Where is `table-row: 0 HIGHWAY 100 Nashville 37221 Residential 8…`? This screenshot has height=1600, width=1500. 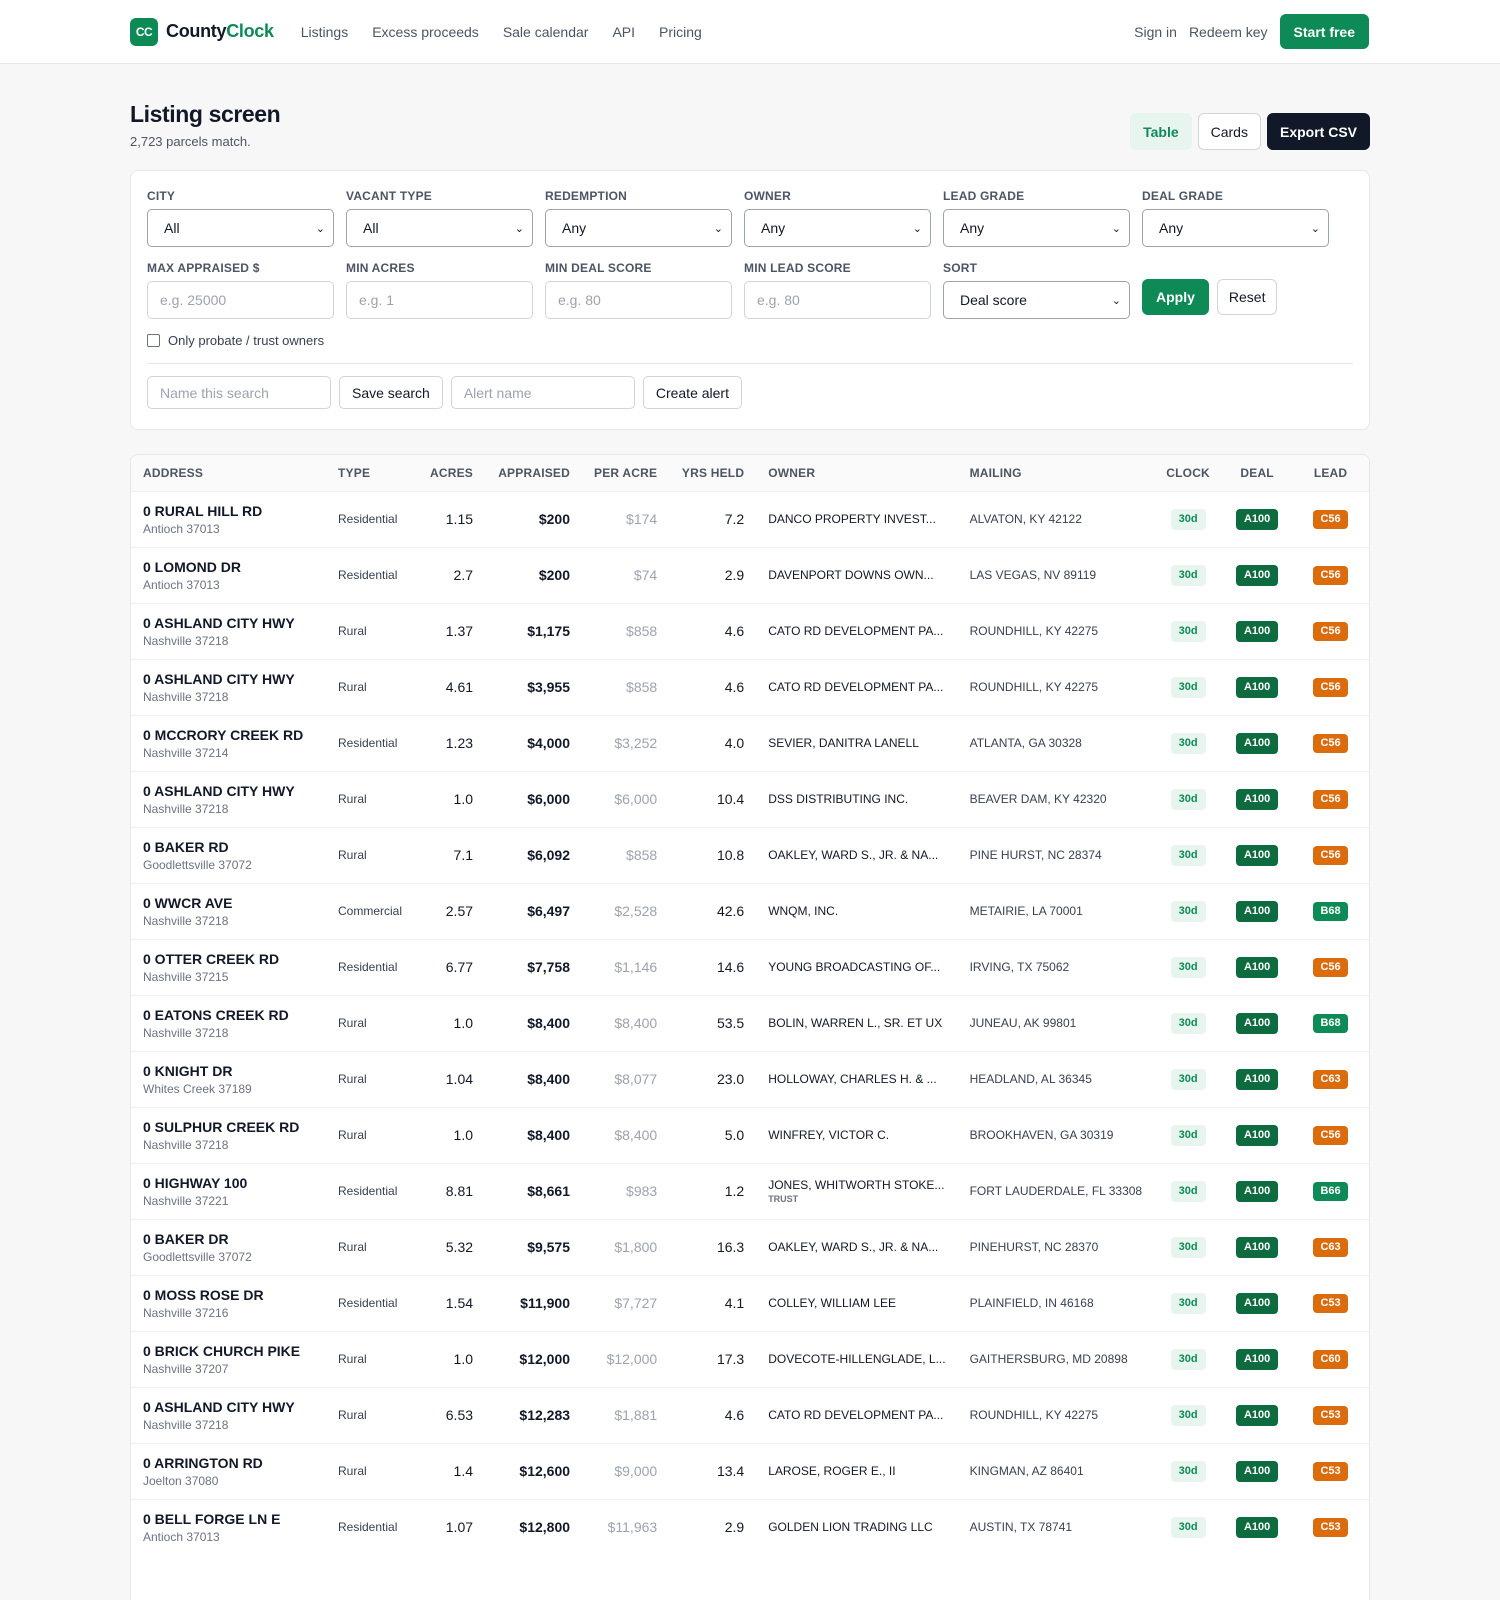
table-row: 0 HIGHWAY 100 Nashville 37221 Residential 8… is located at coordinates (750, 1191).